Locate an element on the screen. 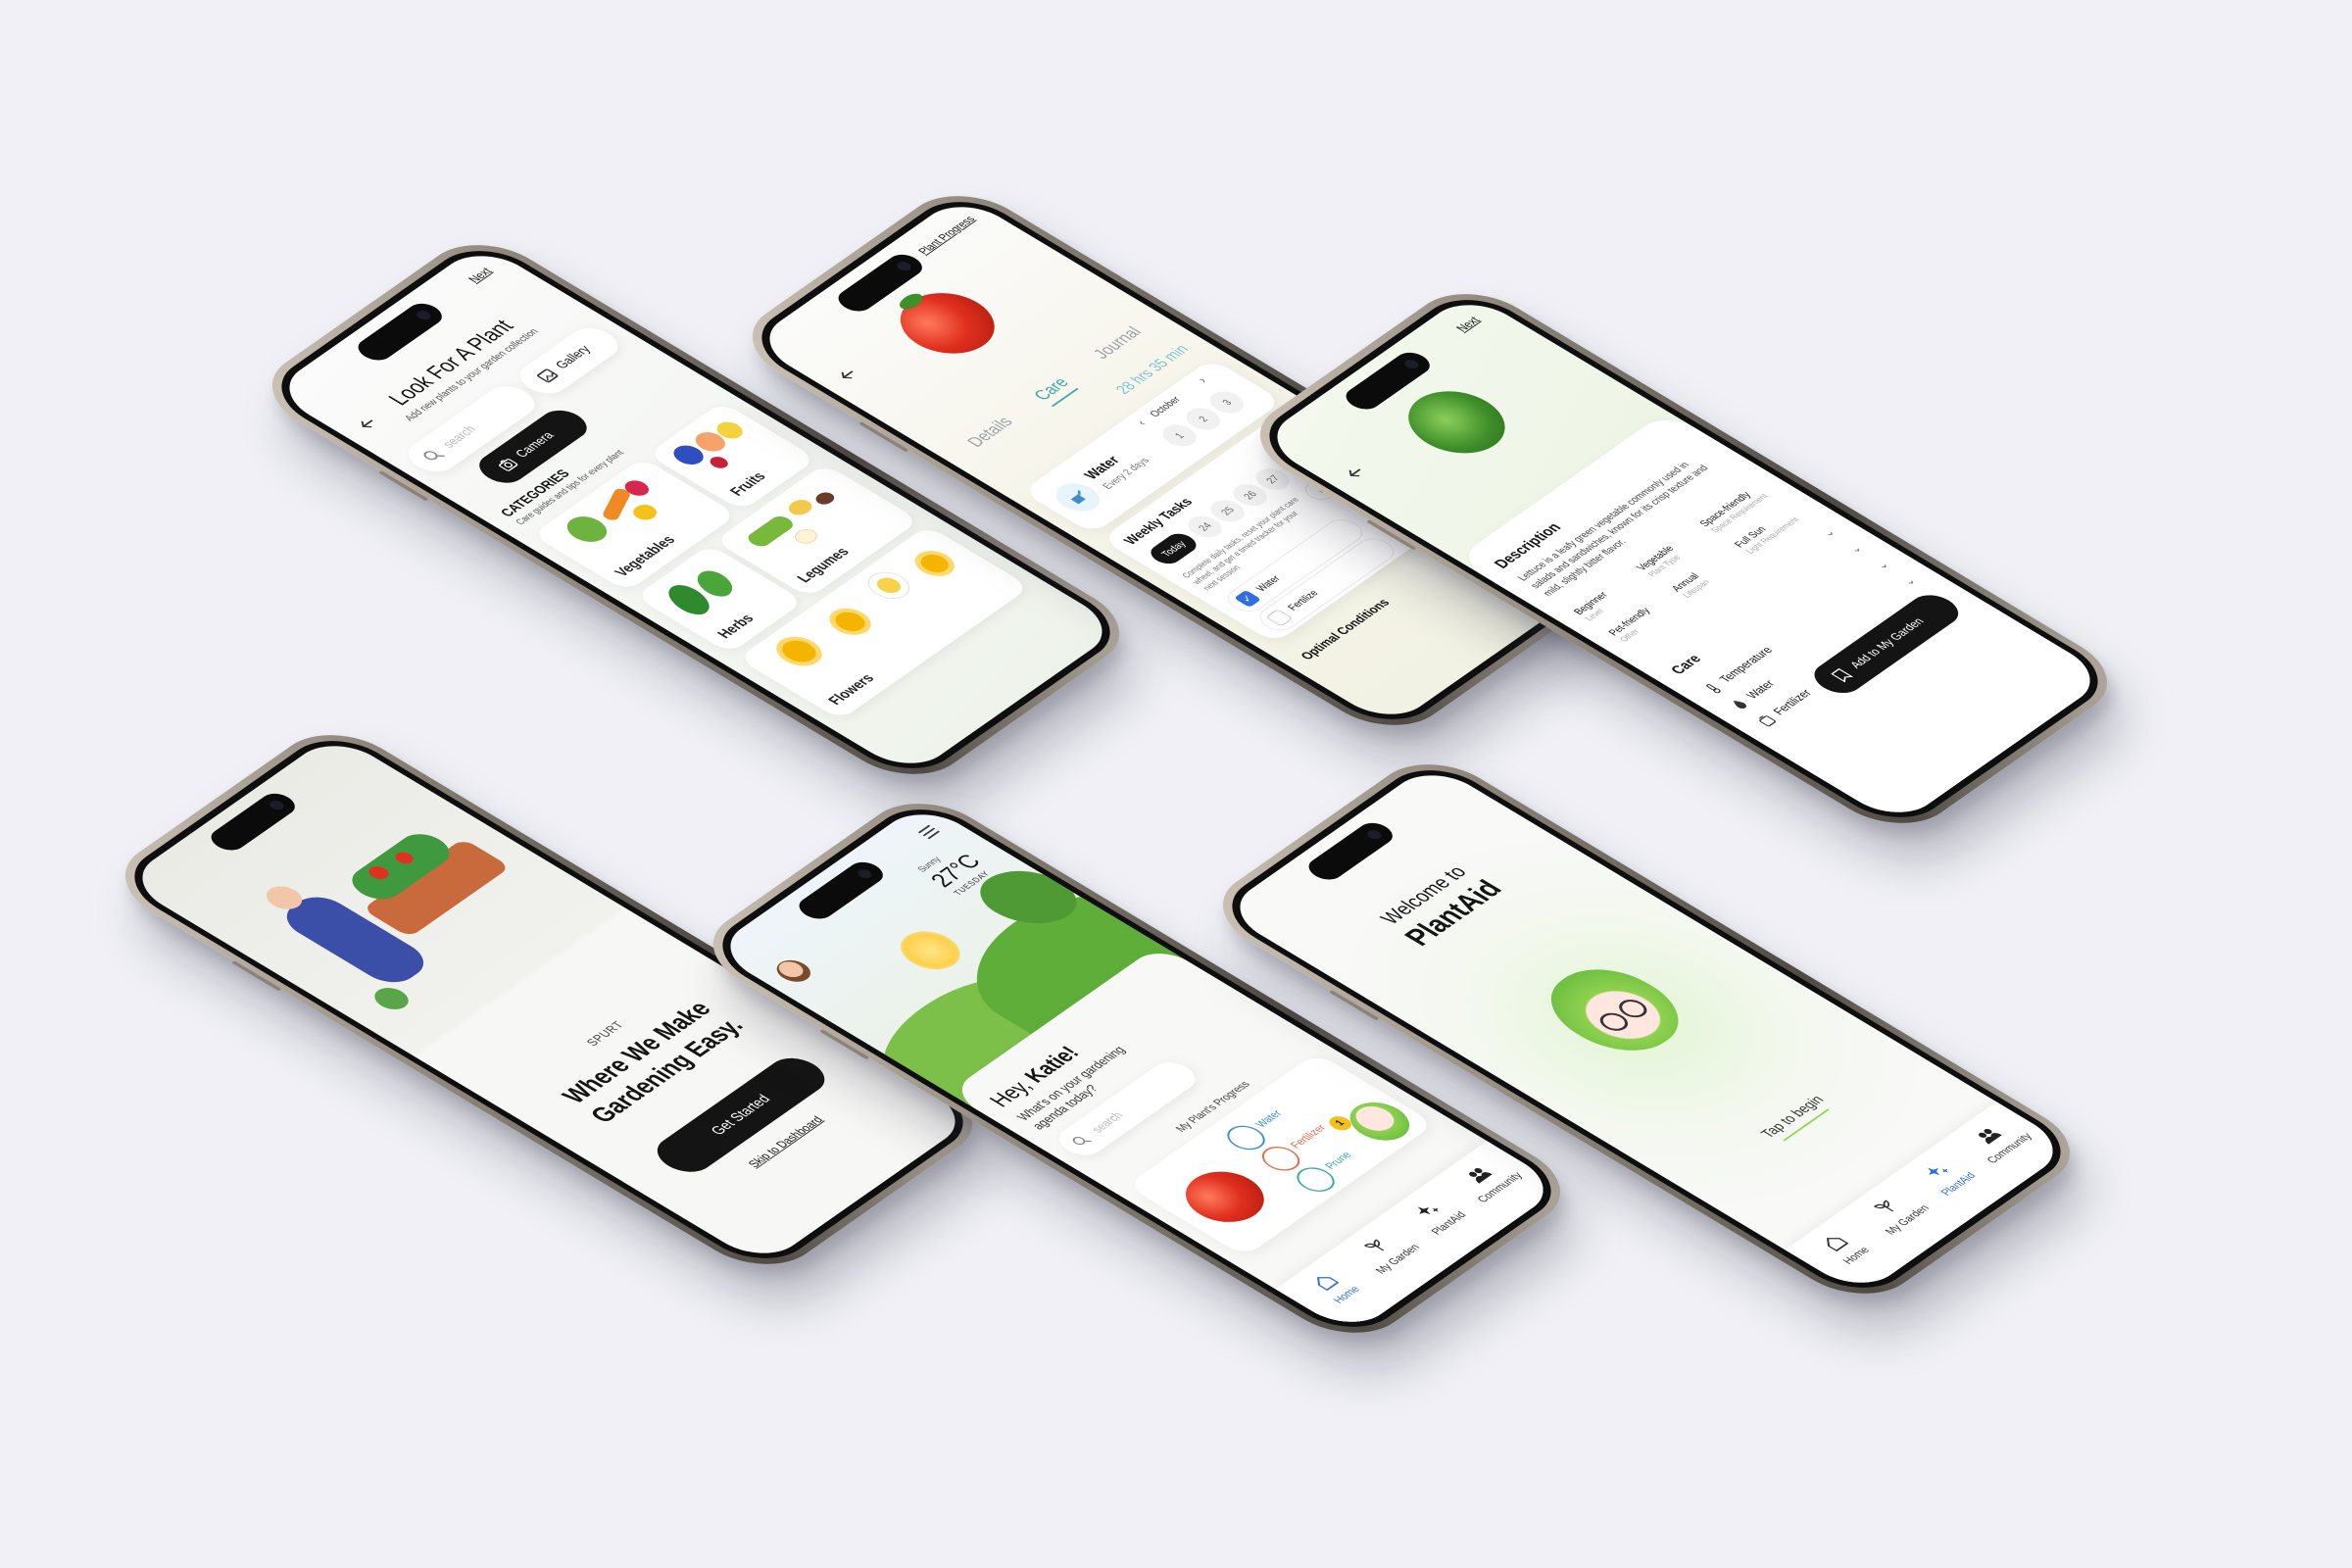 This screenshot has width=2352, height=1568. task-fertilize-label: Fertilize is located at coordinates (1303, 600).